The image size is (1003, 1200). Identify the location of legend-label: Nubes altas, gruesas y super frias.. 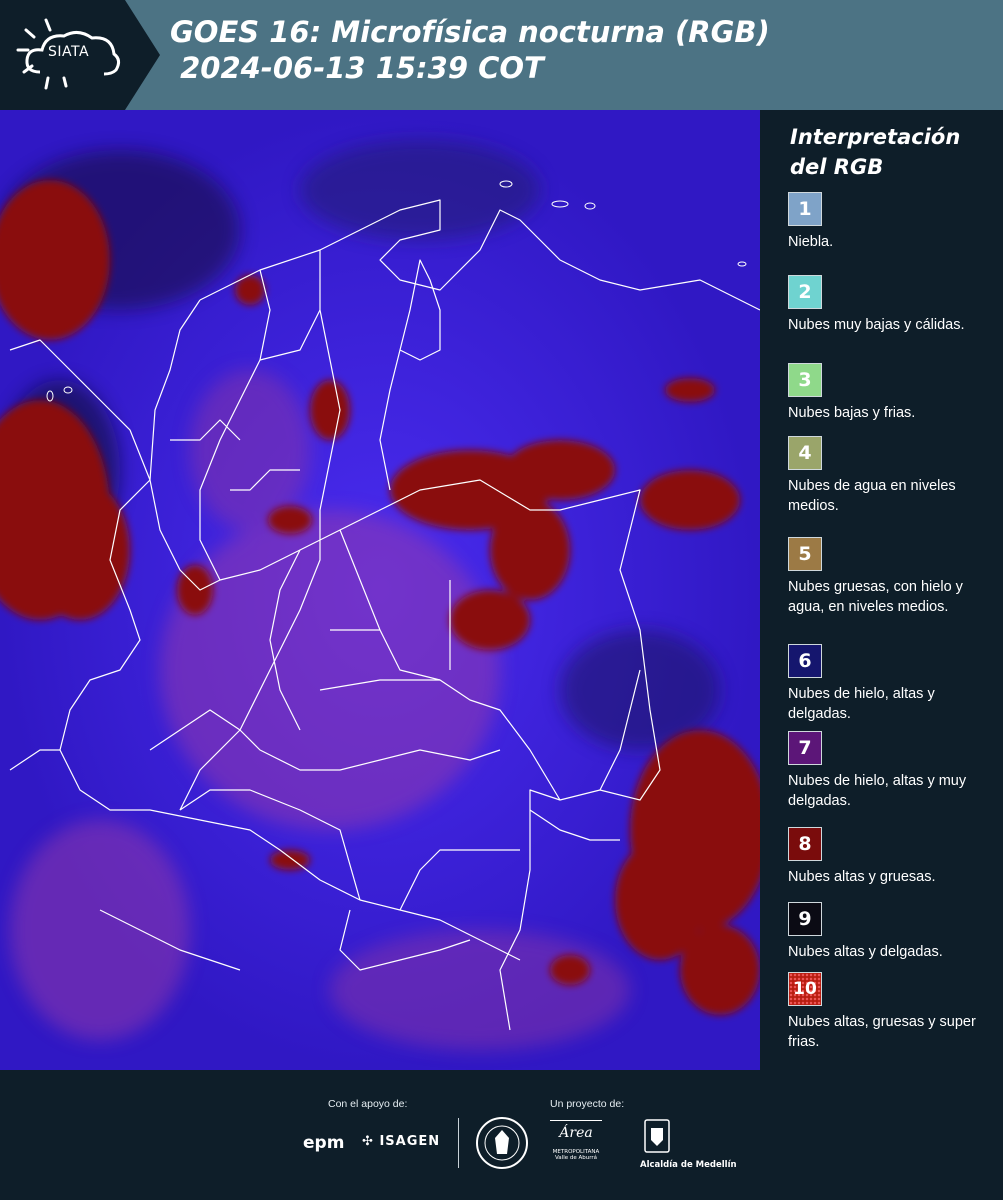
(882, 1032).